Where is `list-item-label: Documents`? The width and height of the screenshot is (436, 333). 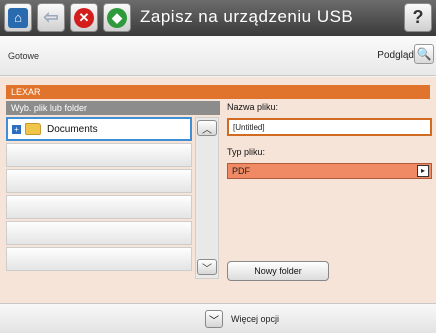 list-item-label: Documents is located at coordinates (72, 129).